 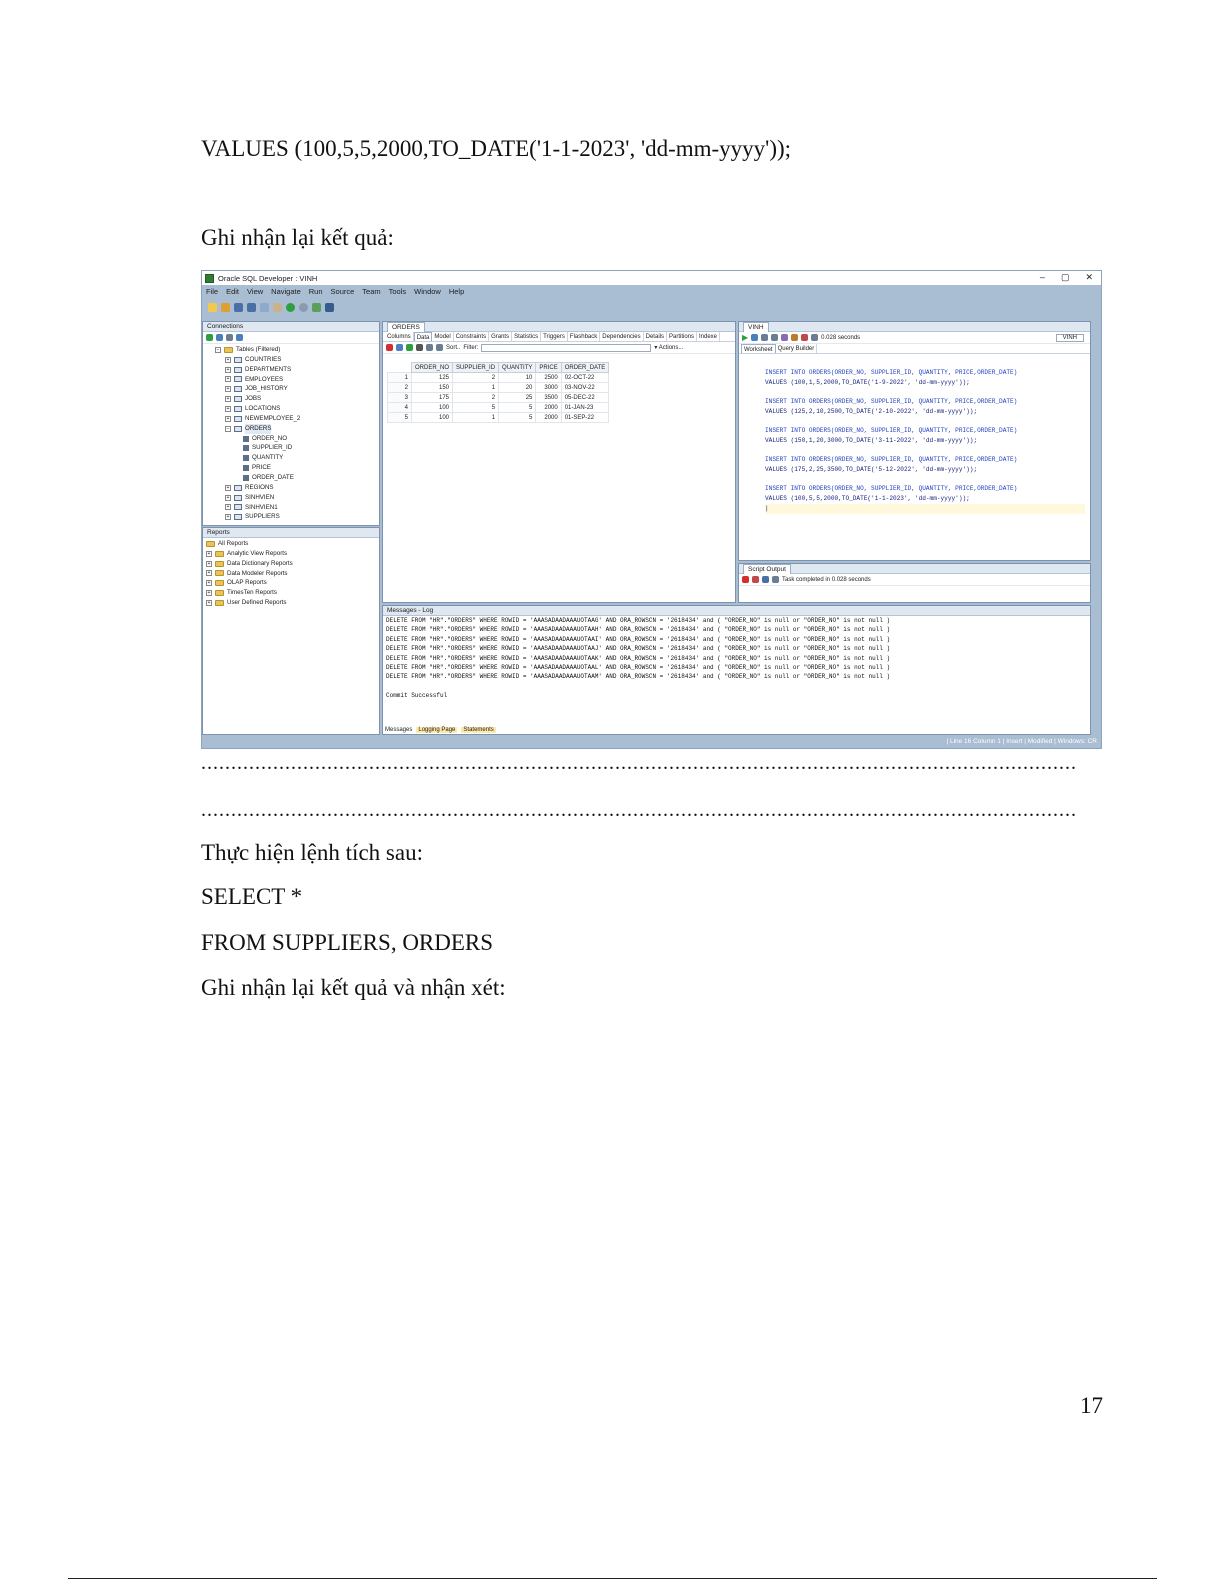 I want to click on menu-help: Help, so click(x=456, y=291).